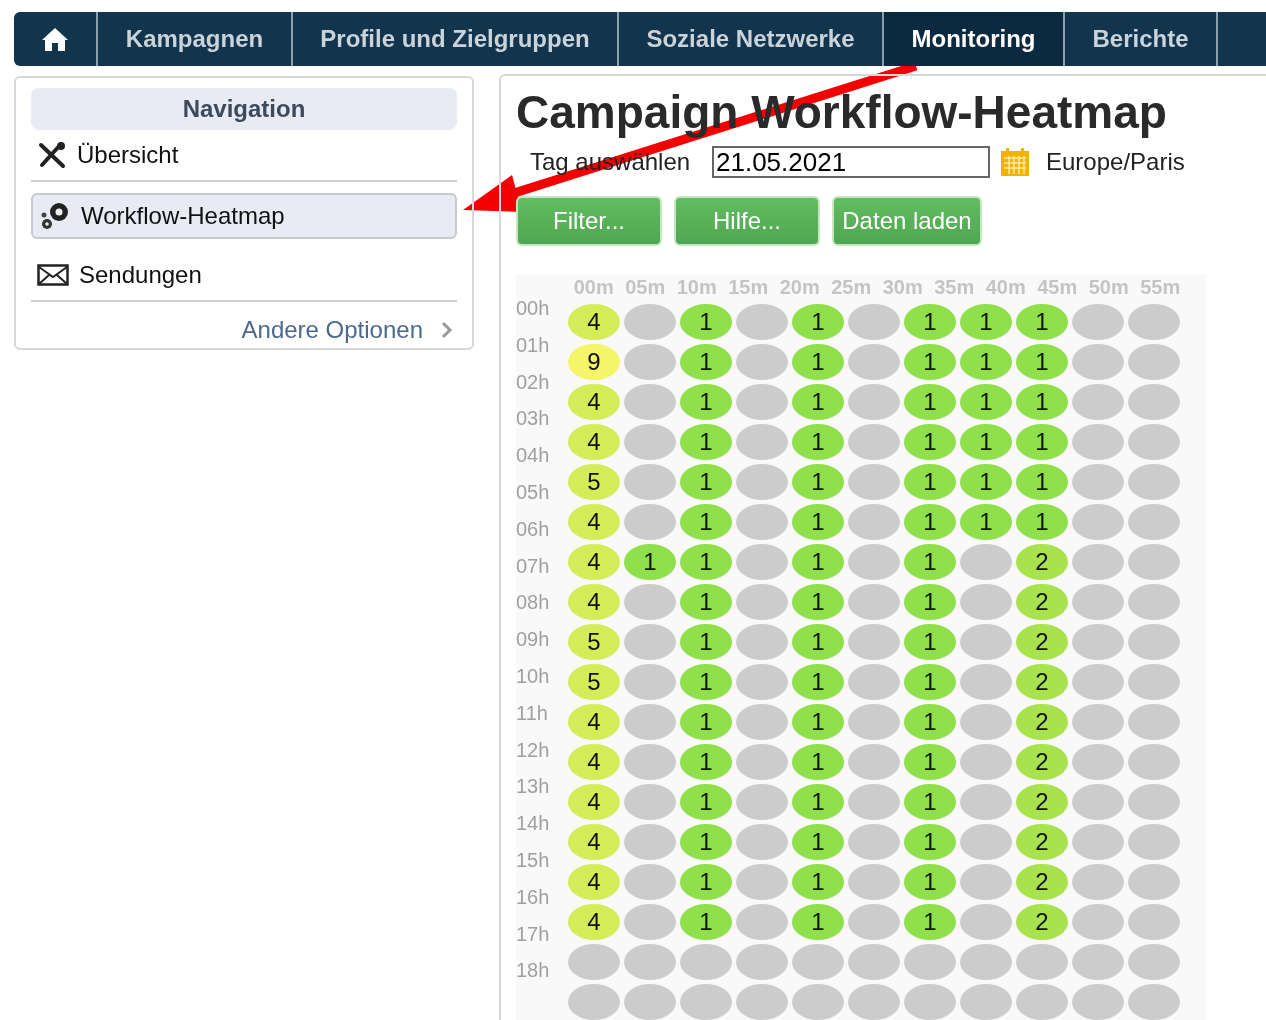 The image size is (1266, 1020). I want to click on nav-tab: Profile und Zielgruppen, so click(456, 39).